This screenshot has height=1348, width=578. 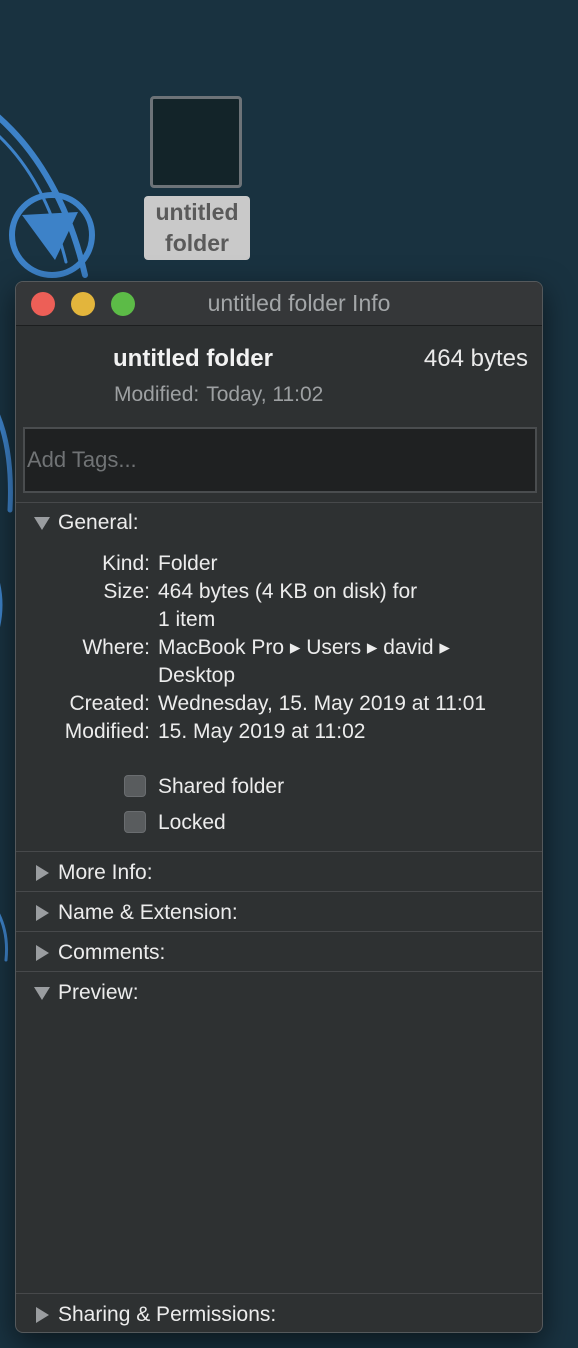 What do you see at coordinates (304, 647) in the screenshot?
I see `where-value: MacBook Pro ▸ Users ▸ david ▸` at bounding box center [304, 647].